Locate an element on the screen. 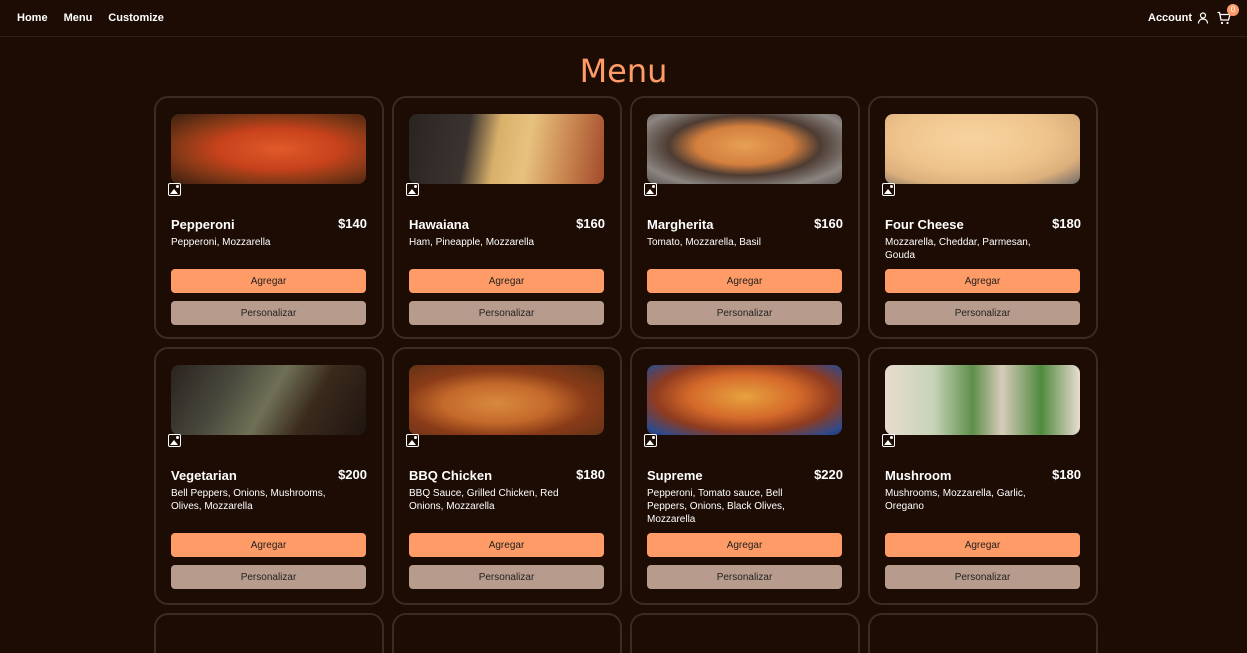 The image size is (1247, 653). account-button: Account is located at coordinates (1178, 18).